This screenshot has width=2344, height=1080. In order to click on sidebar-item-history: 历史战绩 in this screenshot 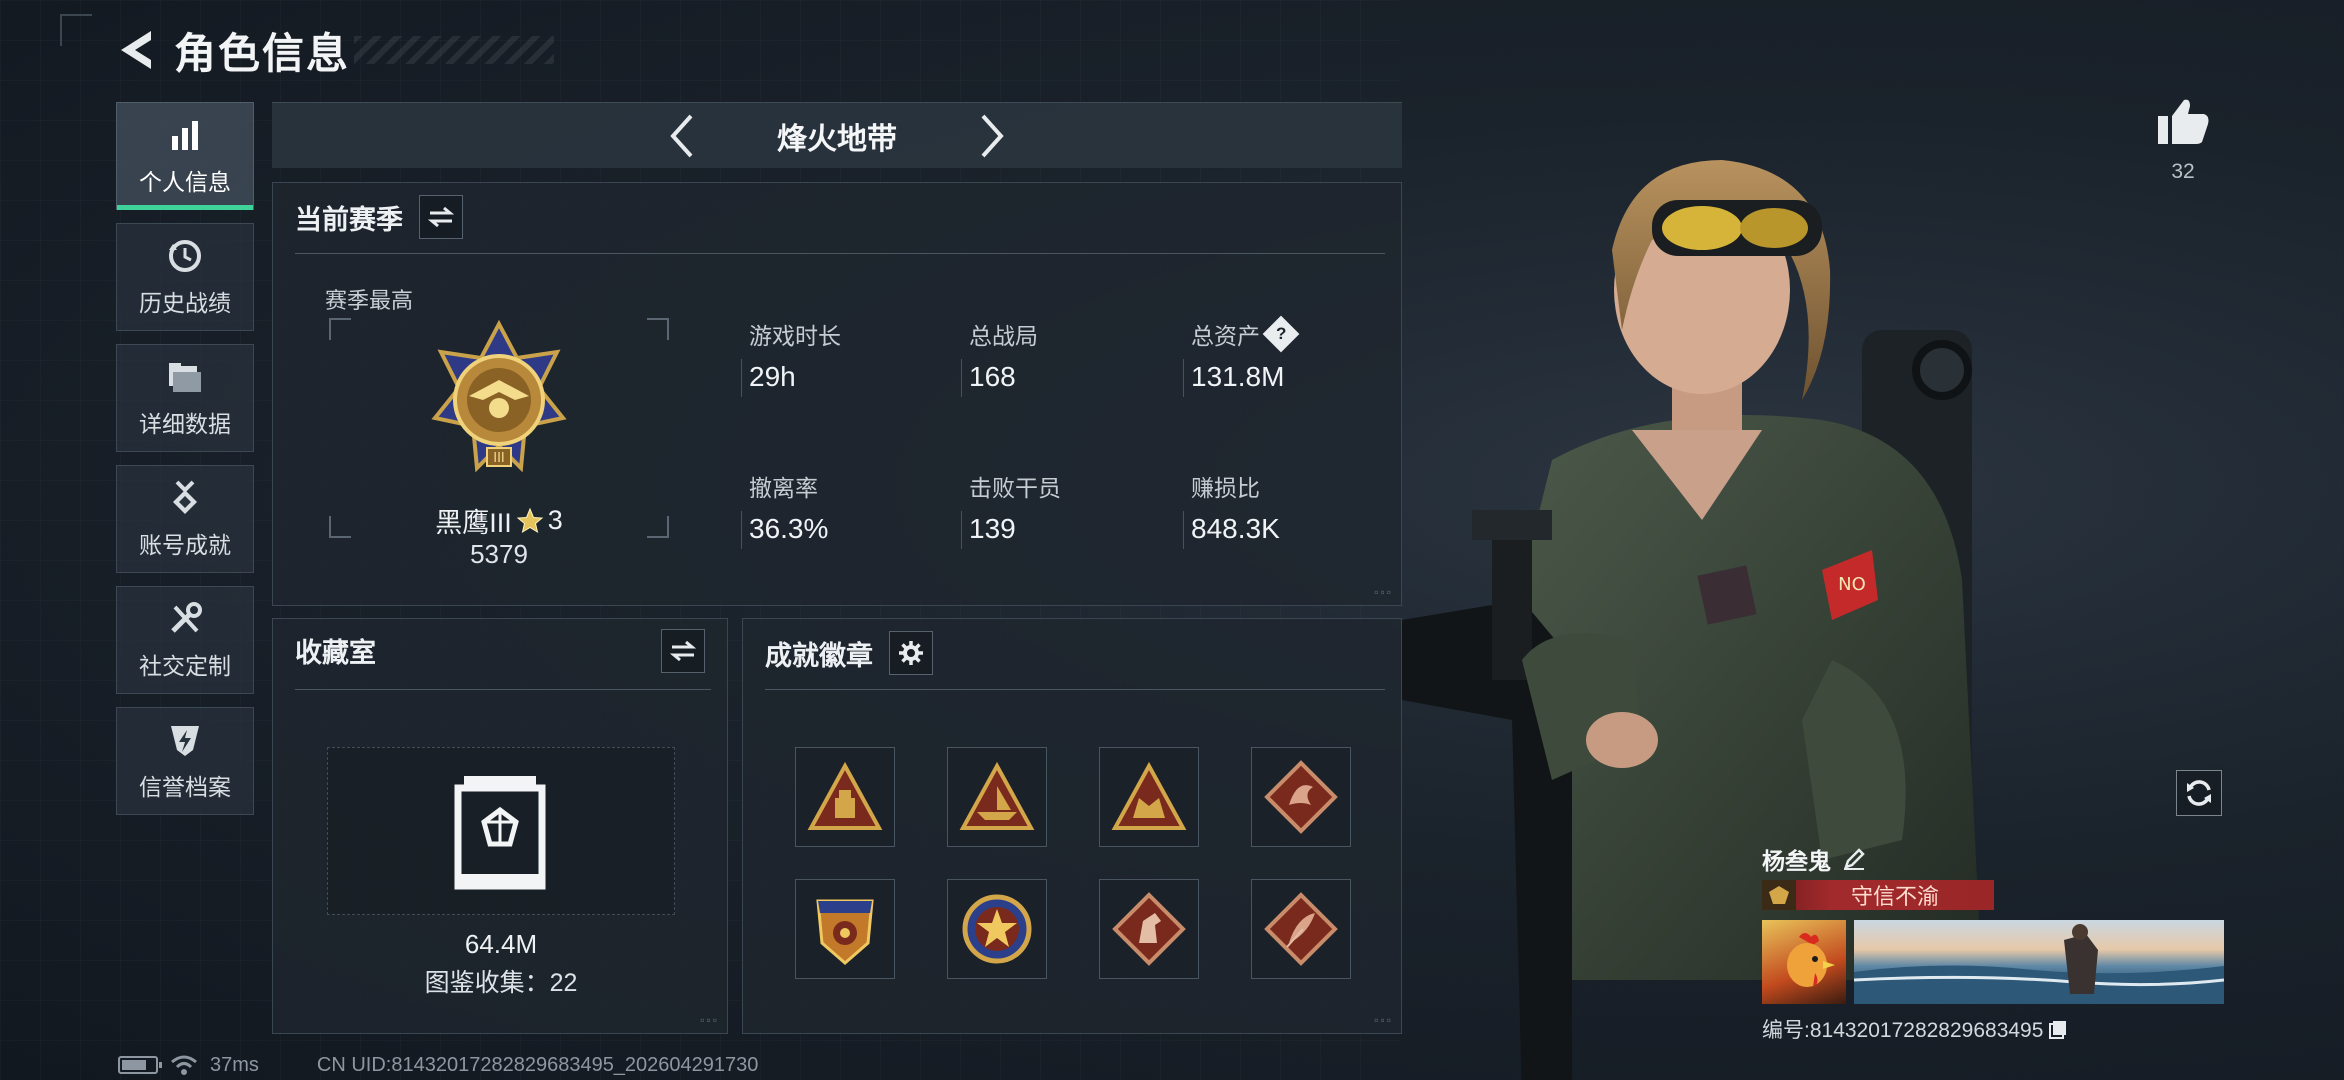, I will do `click(185, 277)`.